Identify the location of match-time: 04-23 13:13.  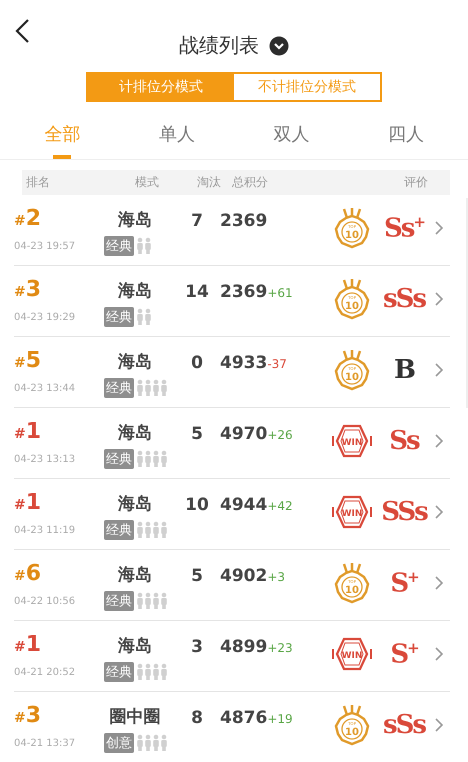
(45, 459).